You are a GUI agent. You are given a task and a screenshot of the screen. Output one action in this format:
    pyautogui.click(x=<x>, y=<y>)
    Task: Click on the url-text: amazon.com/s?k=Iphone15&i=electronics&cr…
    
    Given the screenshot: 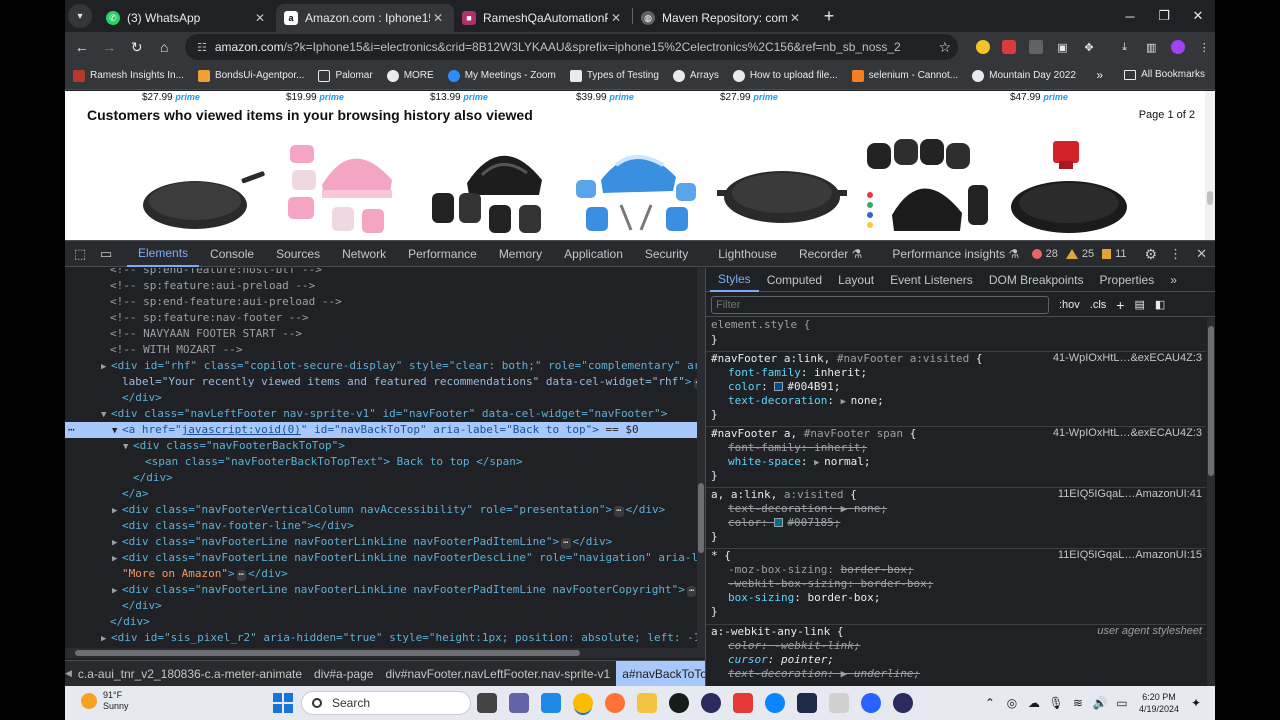 What is the action you would take?
    pyautogui.click(x=573, y=47)
    